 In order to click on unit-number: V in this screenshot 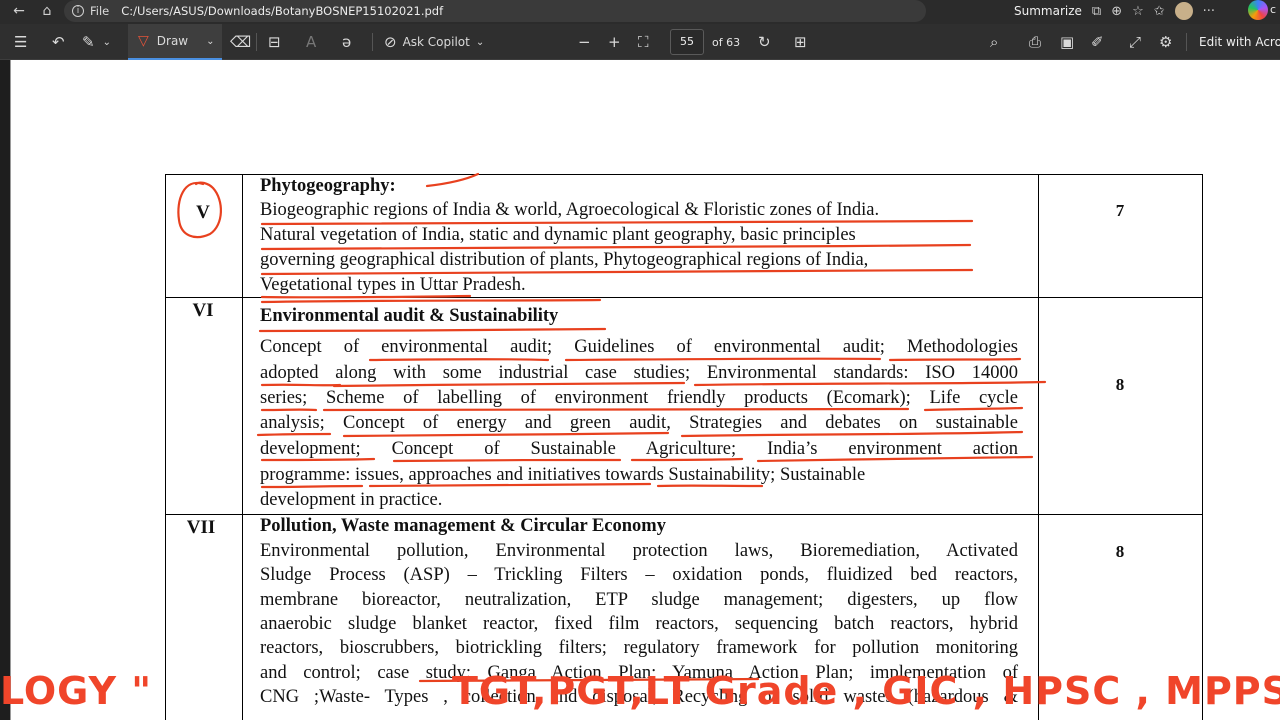, I will do `click(203, 212)`.